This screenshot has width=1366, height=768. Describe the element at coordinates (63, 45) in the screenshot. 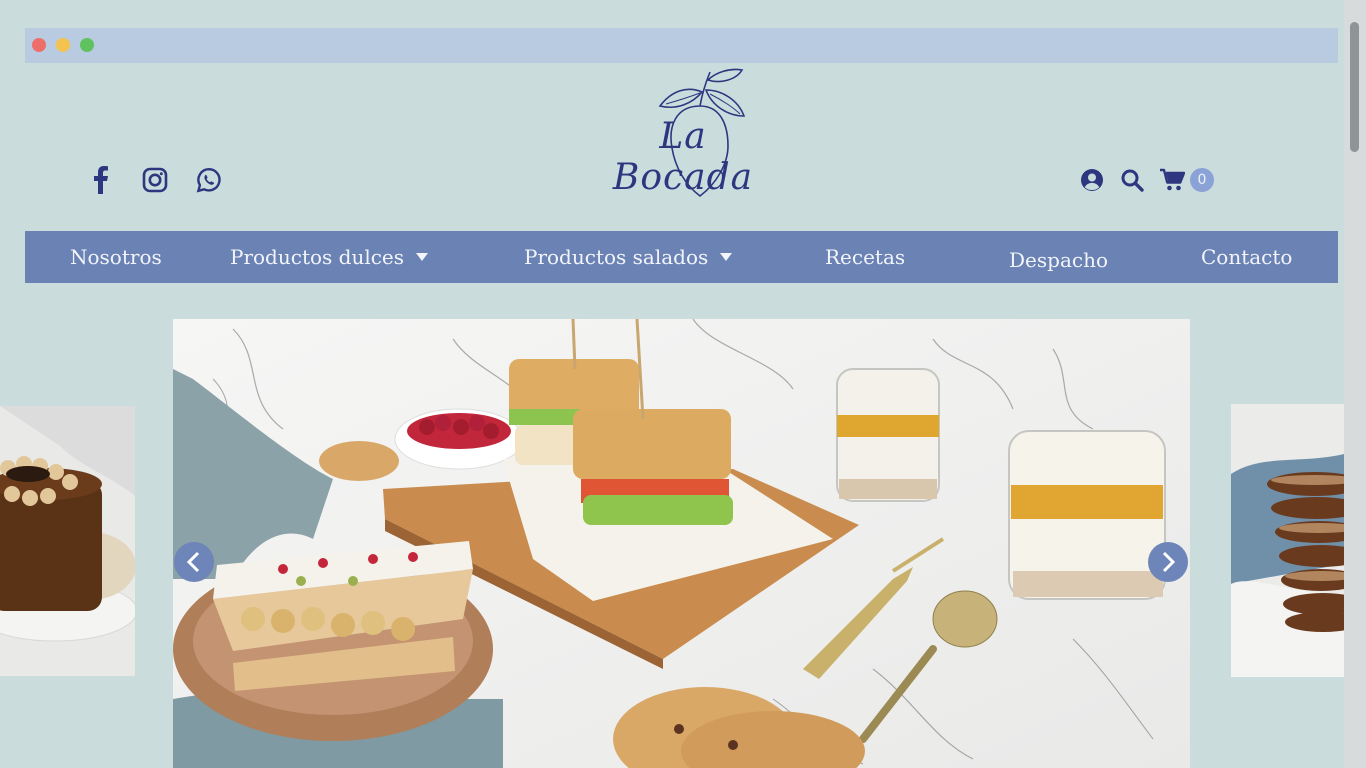

I see `minimize-window-button` at that location.